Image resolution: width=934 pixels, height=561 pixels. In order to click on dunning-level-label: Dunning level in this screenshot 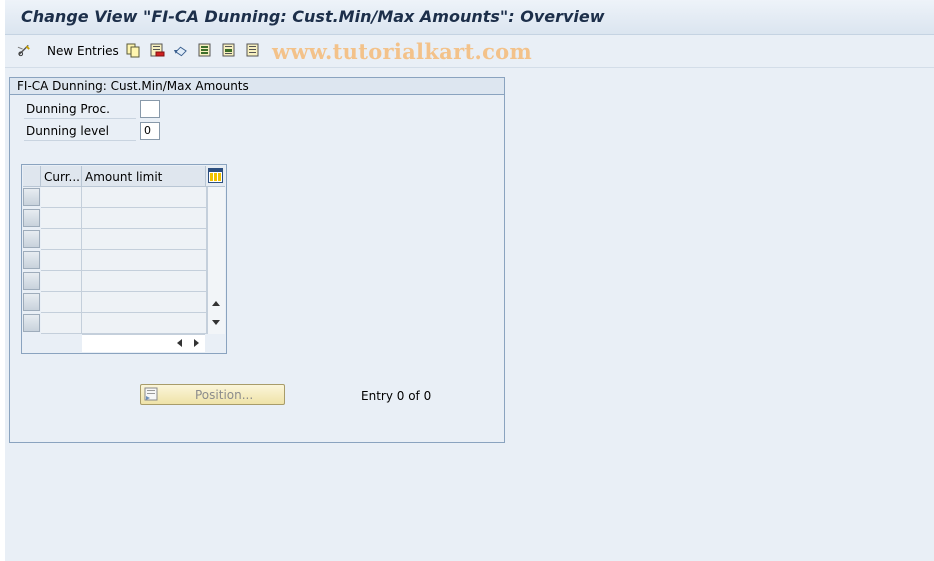, I will do `click(80, 131)`.